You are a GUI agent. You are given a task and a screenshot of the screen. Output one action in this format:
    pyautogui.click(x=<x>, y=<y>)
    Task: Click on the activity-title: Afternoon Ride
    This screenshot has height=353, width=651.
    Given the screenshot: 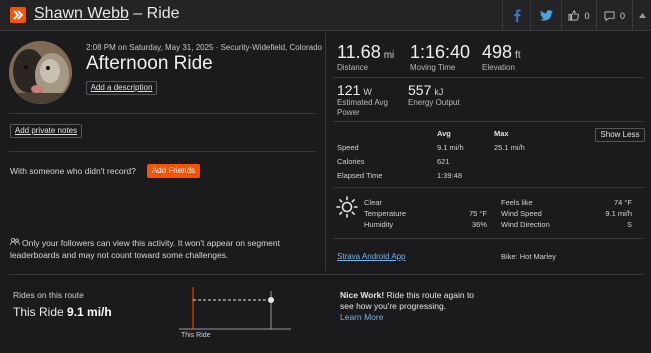 What is the action you would take?
    pyautogui.click(x=149, y=63)
    